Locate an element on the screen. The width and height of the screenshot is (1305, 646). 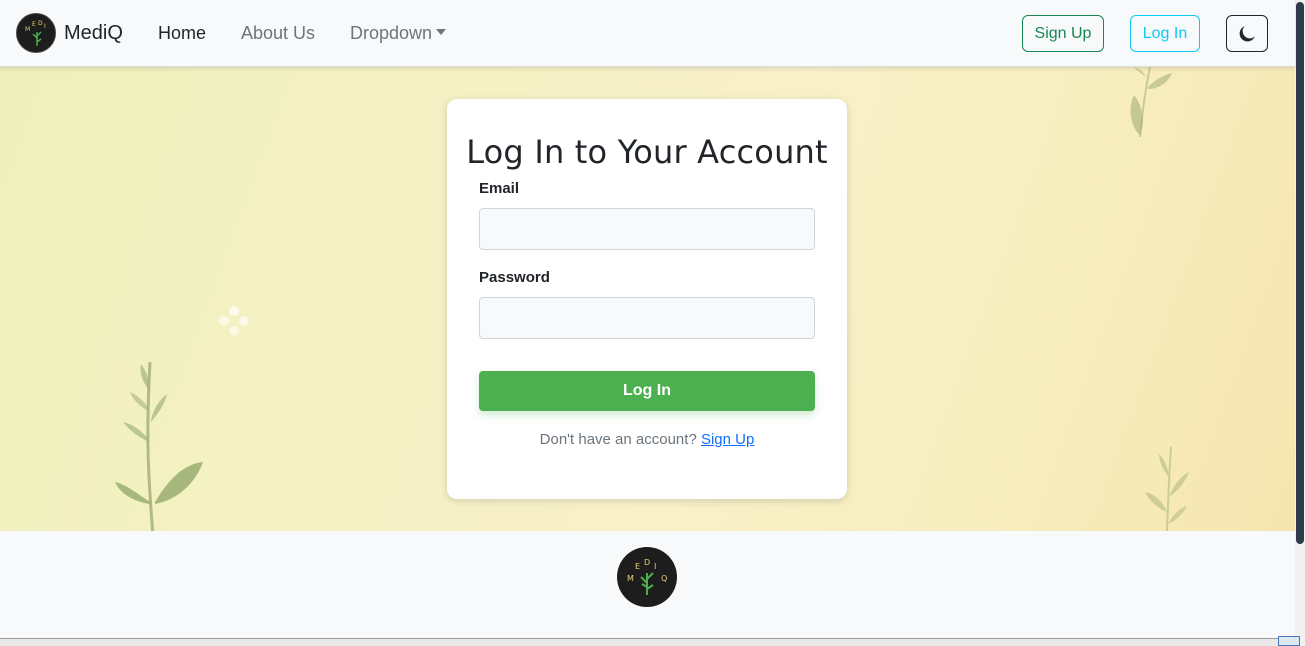
brand-name: MediQ is located at coordinates (93, 33).